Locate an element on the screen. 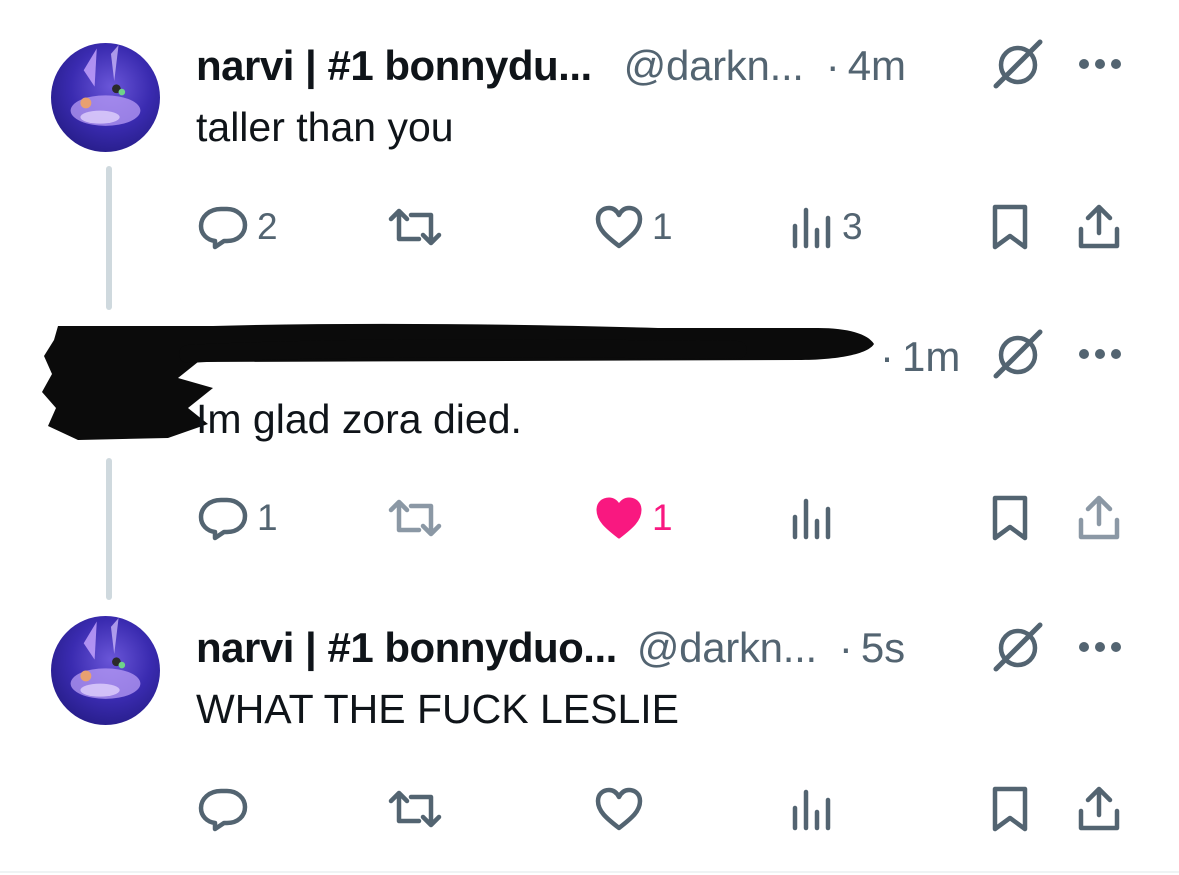 This screenshot has width=1179, height=875. like-button is located at coordinates (623, 809).